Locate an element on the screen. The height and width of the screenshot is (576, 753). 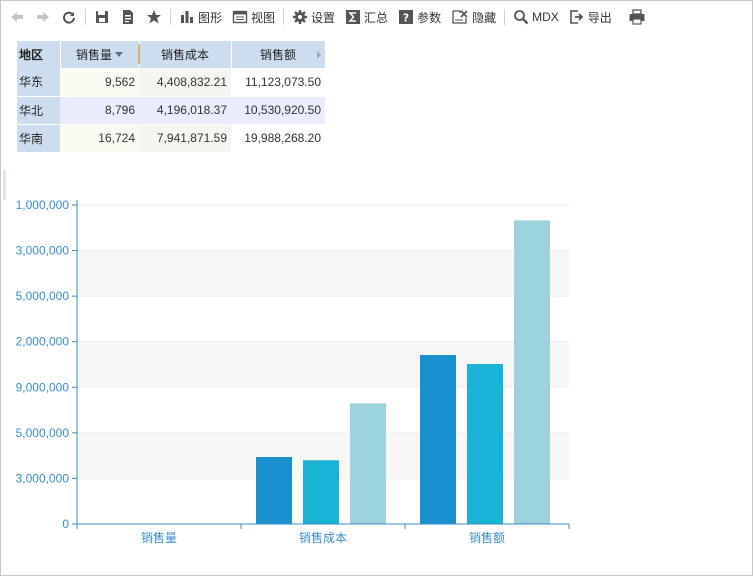
sort-desc-icon is located at coordinates (119, 54).